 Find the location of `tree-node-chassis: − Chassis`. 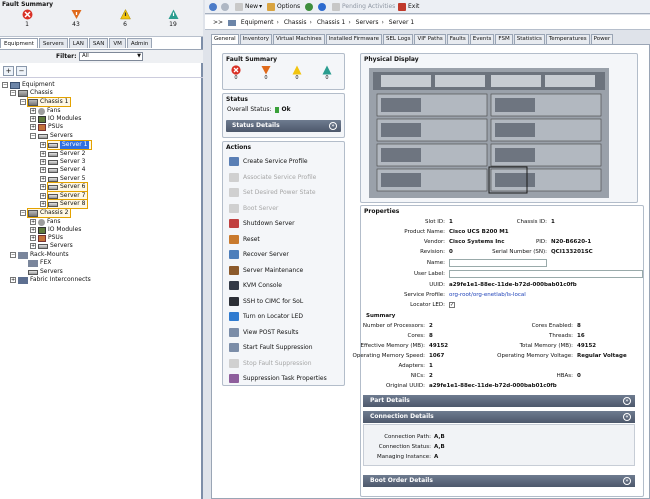

tree-node-chassis: − Chassis is located at coordinates (31, 93).